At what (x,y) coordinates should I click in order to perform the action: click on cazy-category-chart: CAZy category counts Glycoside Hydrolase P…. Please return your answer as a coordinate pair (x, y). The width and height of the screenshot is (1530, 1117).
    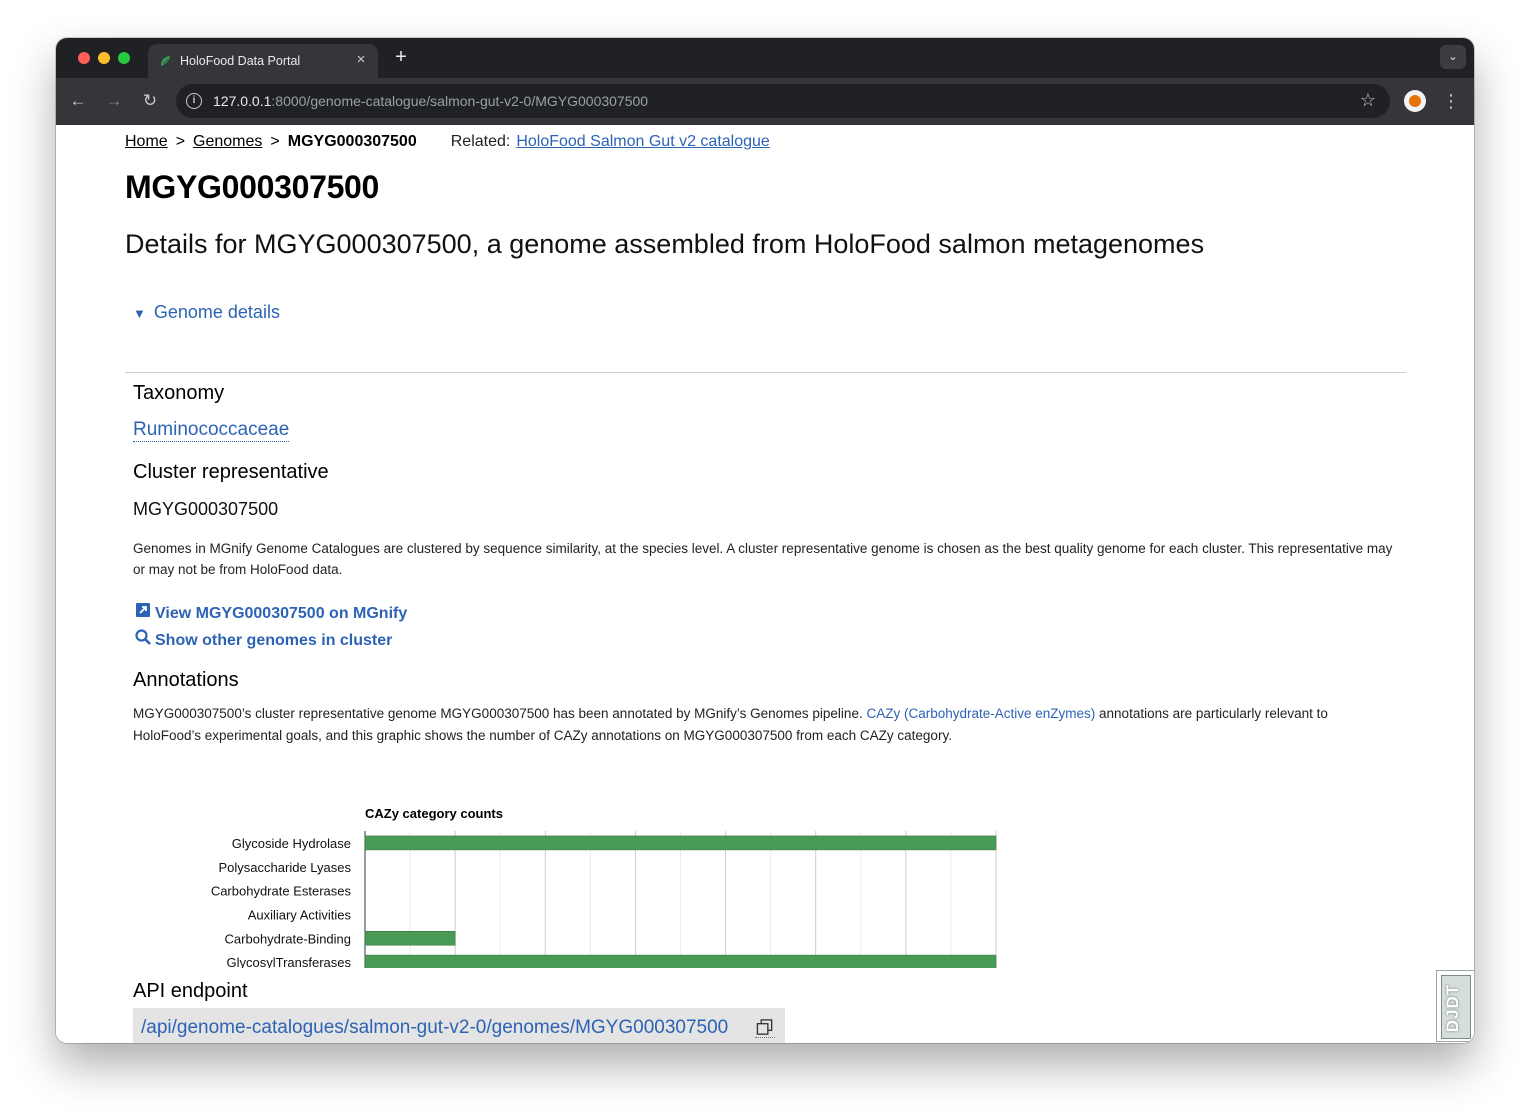
    Looking at the image, I should click on (604, 887).